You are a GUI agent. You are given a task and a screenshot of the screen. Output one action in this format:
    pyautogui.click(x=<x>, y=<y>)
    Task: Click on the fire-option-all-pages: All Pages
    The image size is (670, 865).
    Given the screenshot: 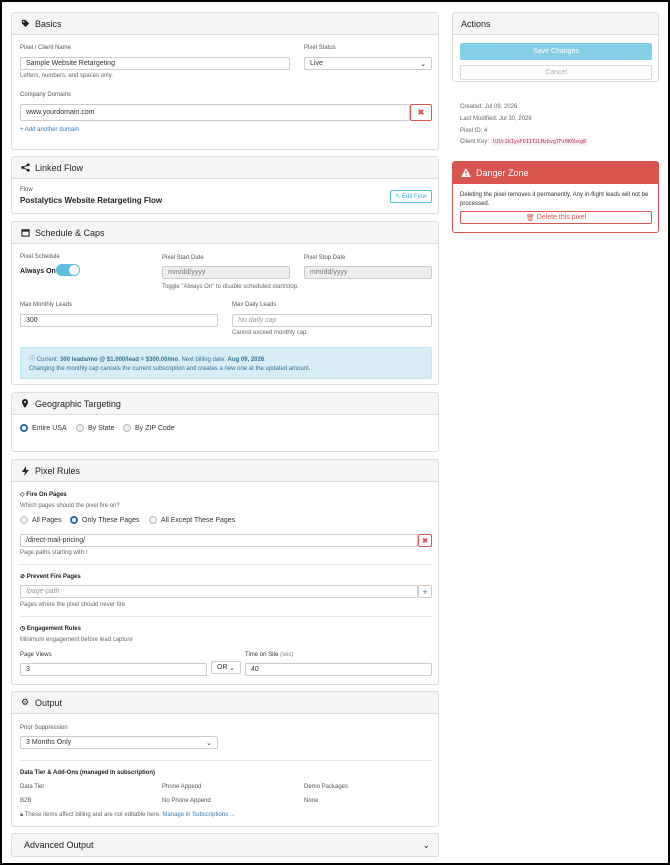 What is the action you would take?
    pyautogui.click(x=41, y=520)
    